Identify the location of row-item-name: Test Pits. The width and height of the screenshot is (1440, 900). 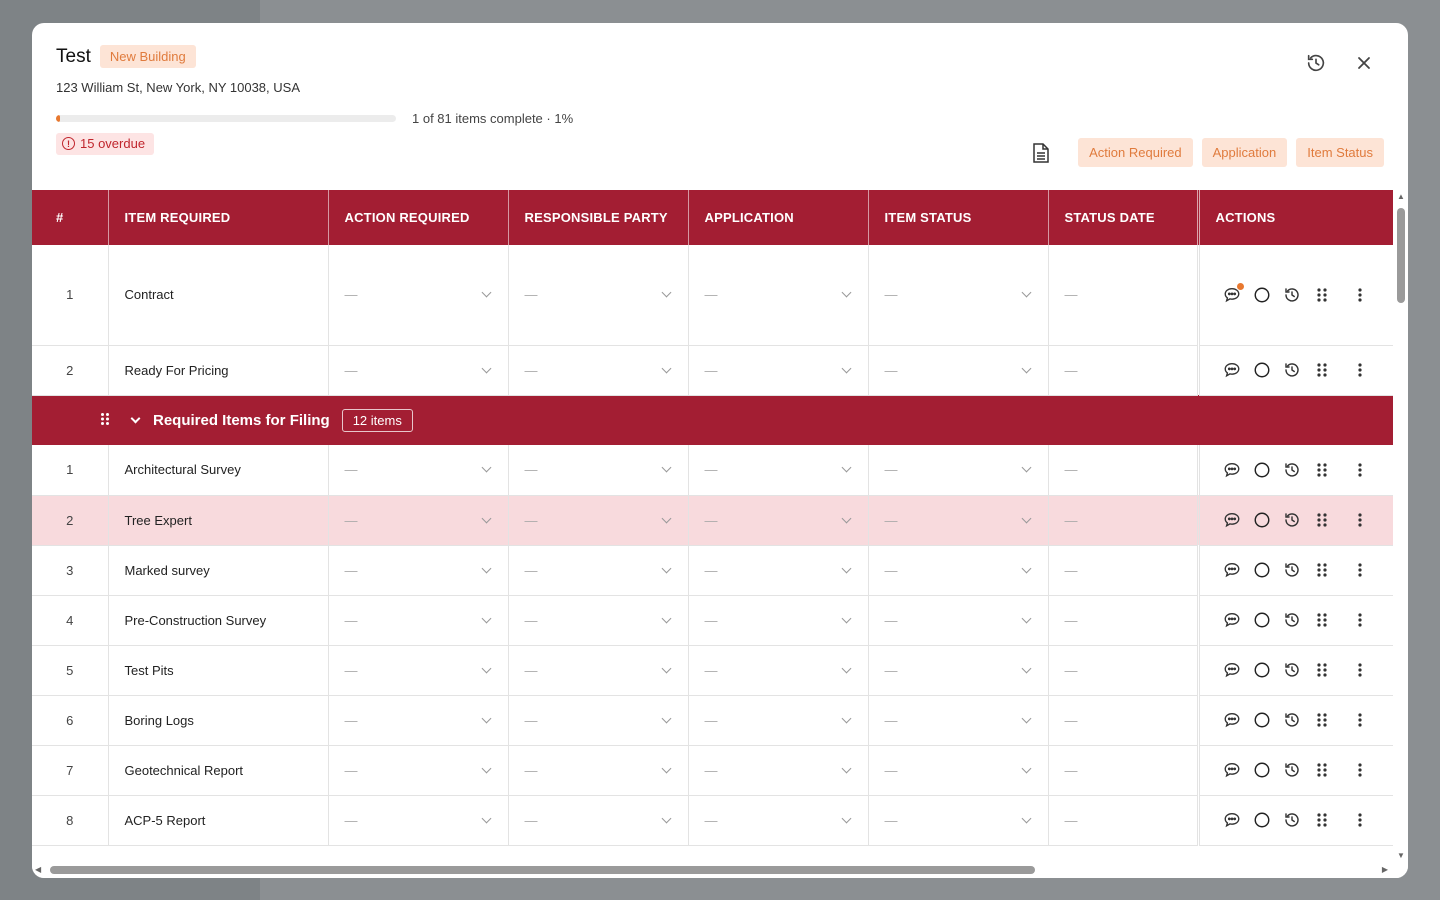
(218, 670).